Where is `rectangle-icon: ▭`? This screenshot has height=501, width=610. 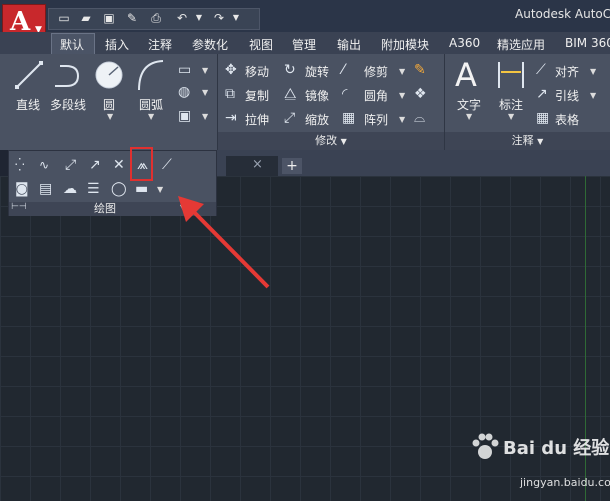 rectangle-icon: ▭ is located at coordinates (184, 70).